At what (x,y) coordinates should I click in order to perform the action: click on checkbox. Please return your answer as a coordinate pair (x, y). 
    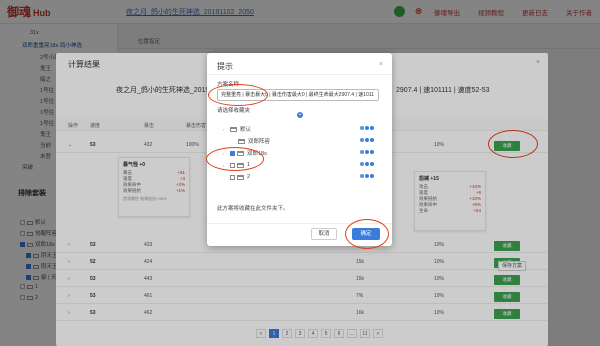
    Looking at the image, I should click on (232, 177).